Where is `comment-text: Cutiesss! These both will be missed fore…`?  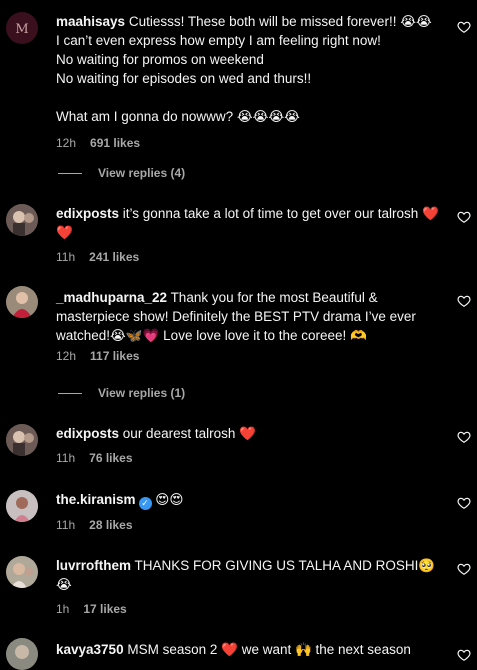
comment-text: Cutiesss! These both will be missed fore… is located at coordinates (244, 69).